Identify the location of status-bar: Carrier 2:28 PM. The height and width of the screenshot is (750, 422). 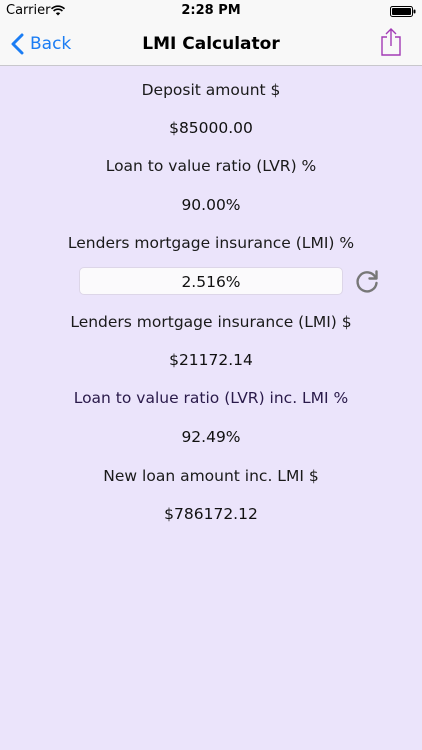
(211, 11).